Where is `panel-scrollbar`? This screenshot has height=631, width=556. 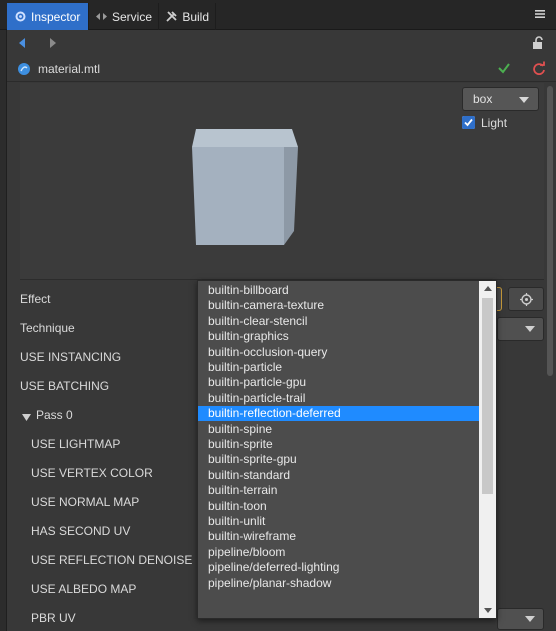
panel-scrollbar is located at coordinates (550, 231).